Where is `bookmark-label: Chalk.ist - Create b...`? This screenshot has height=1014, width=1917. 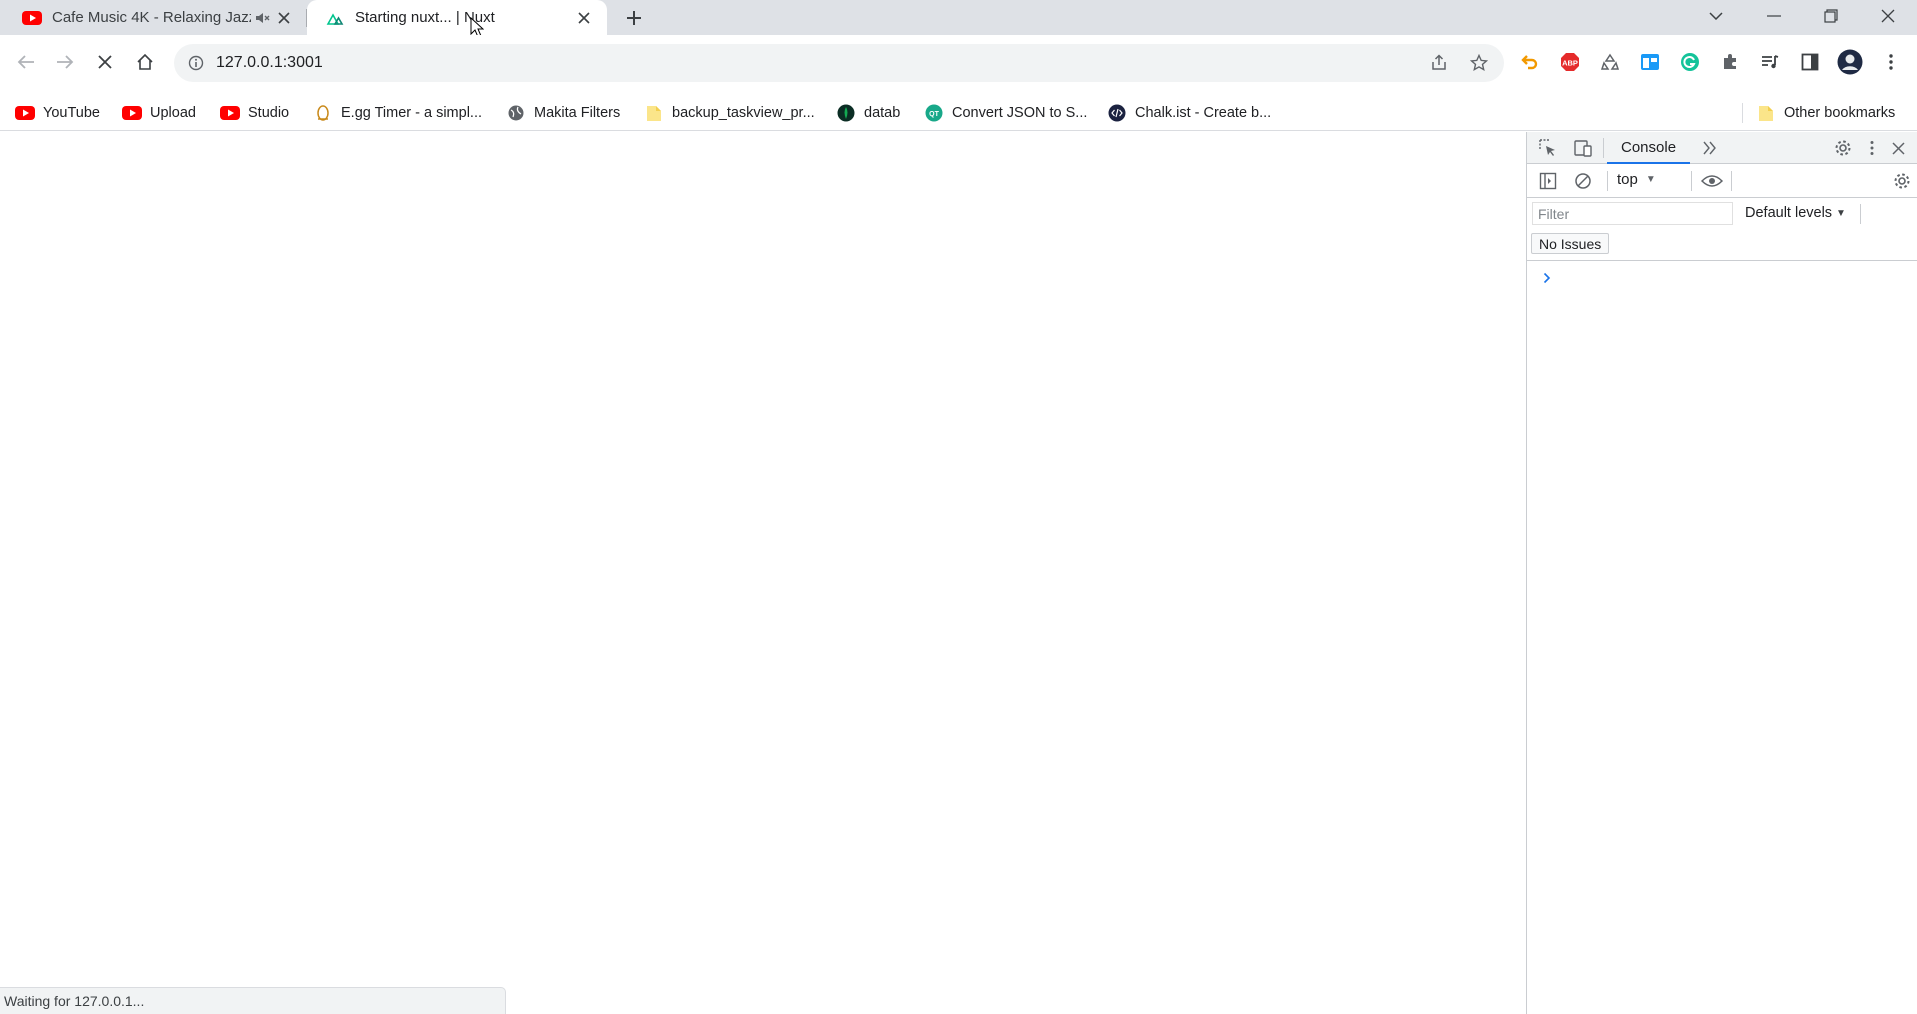 bookmark-label: Chalk.ist - Create b... is located at coordinates (1203, 113).